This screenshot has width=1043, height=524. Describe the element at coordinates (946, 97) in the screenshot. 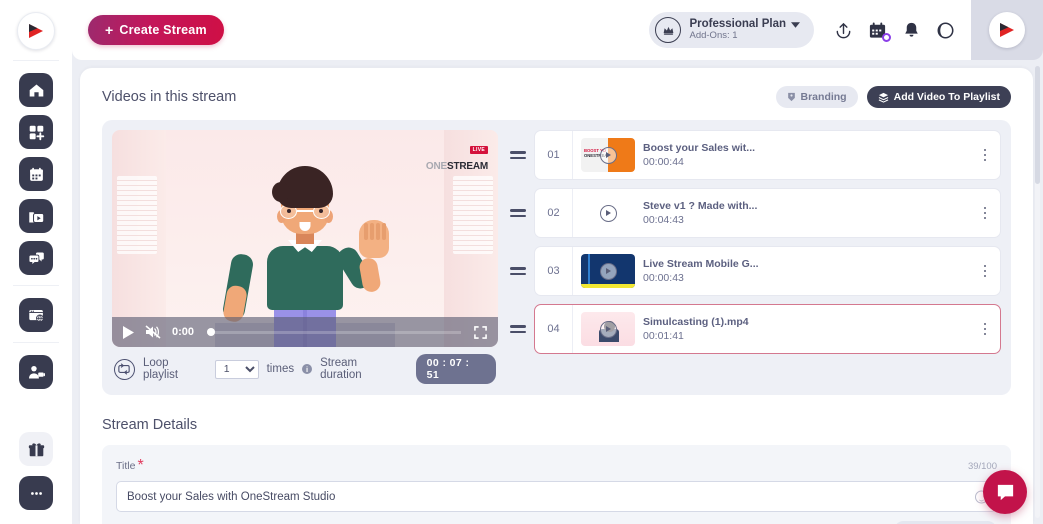

I see `add-video-label: Add Video To Playlist` at that location.